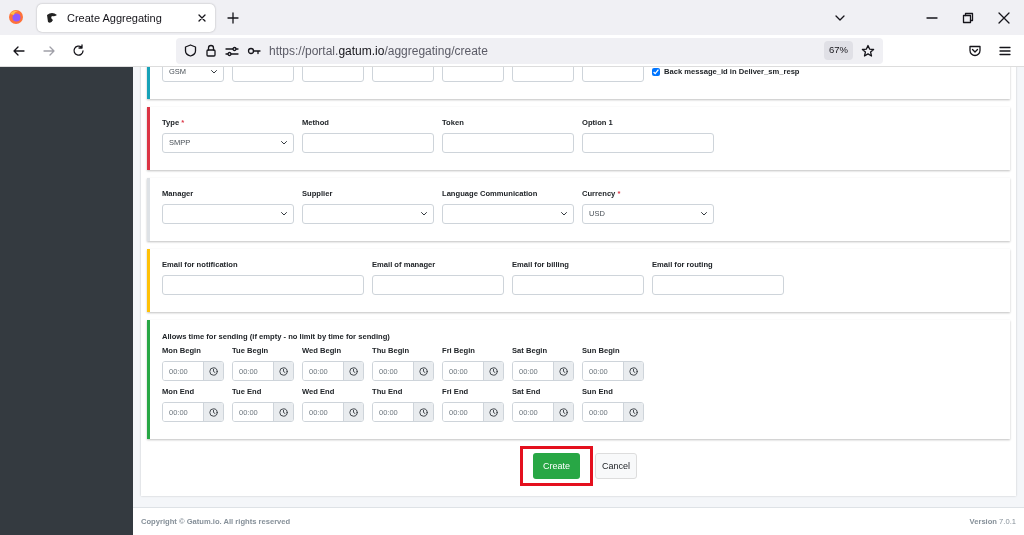  What do you see at coordinates (975, 50) in the screenshot?
I see `pocket-icon` at bounding box center [975, 50].